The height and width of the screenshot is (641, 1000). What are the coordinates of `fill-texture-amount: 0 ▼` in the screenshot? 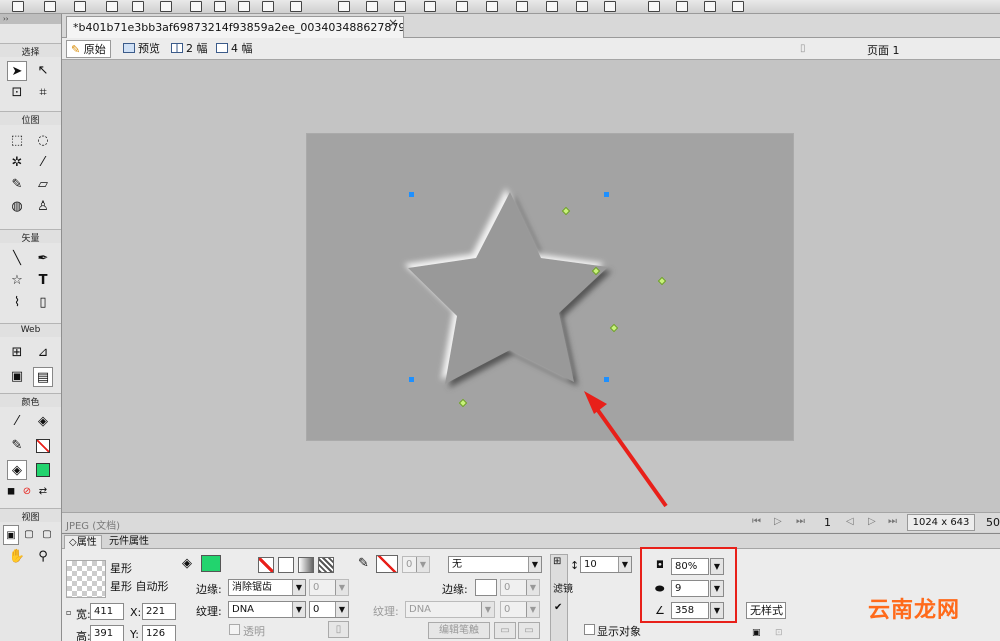 It's located at (329, 609).